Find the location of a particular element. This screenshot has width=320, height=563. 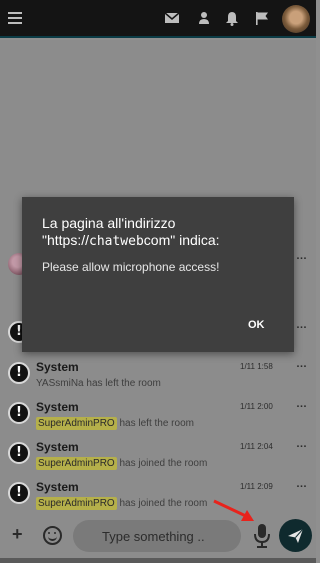

send-button is located at coordinates (295, 535).